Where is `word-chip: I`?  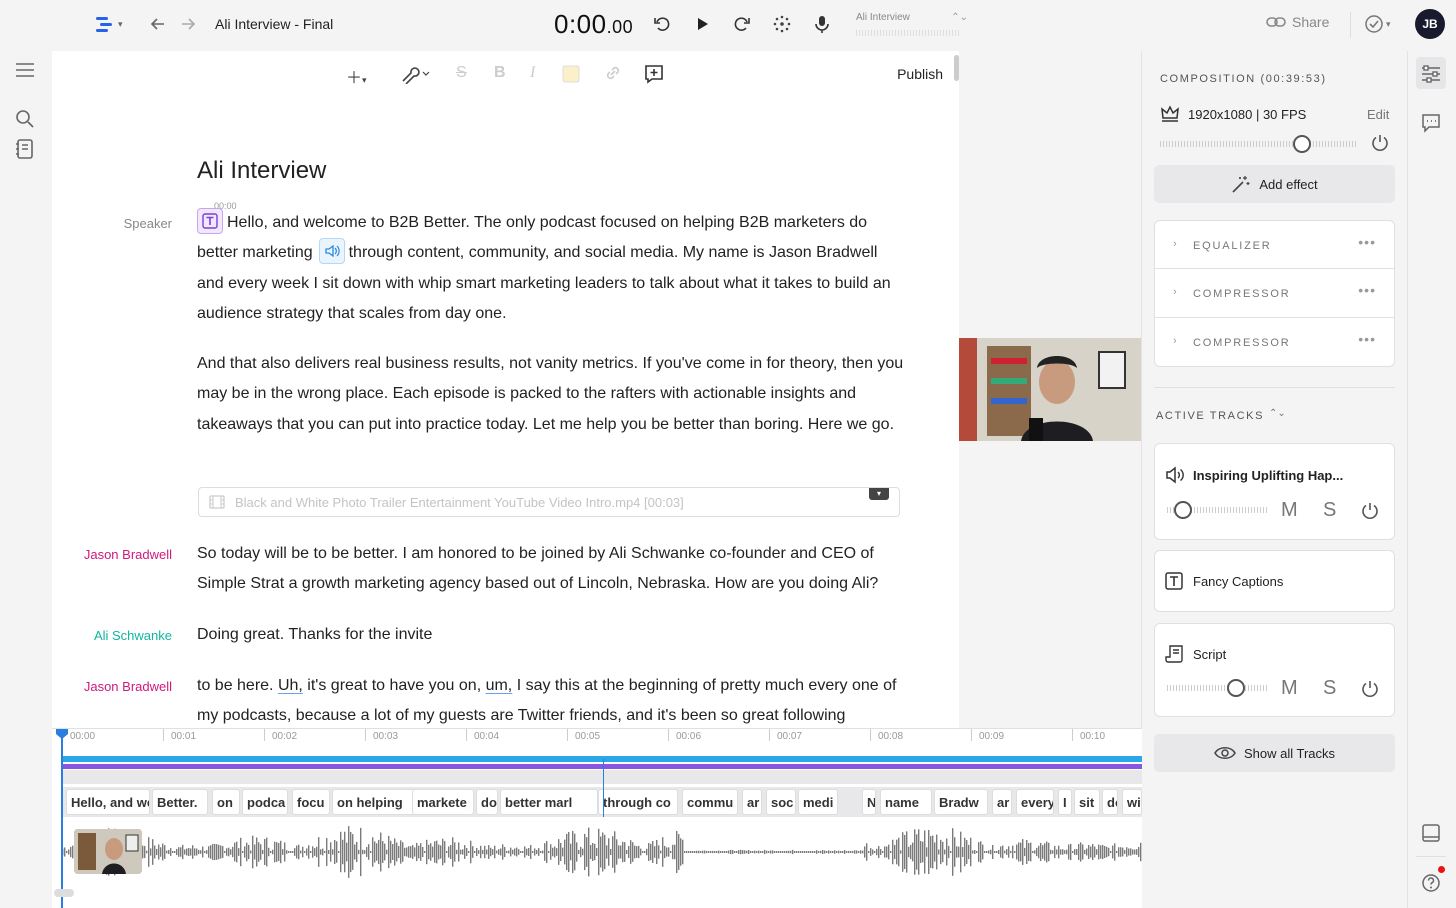
word-chip: I is located at coordinates (1065, 802).